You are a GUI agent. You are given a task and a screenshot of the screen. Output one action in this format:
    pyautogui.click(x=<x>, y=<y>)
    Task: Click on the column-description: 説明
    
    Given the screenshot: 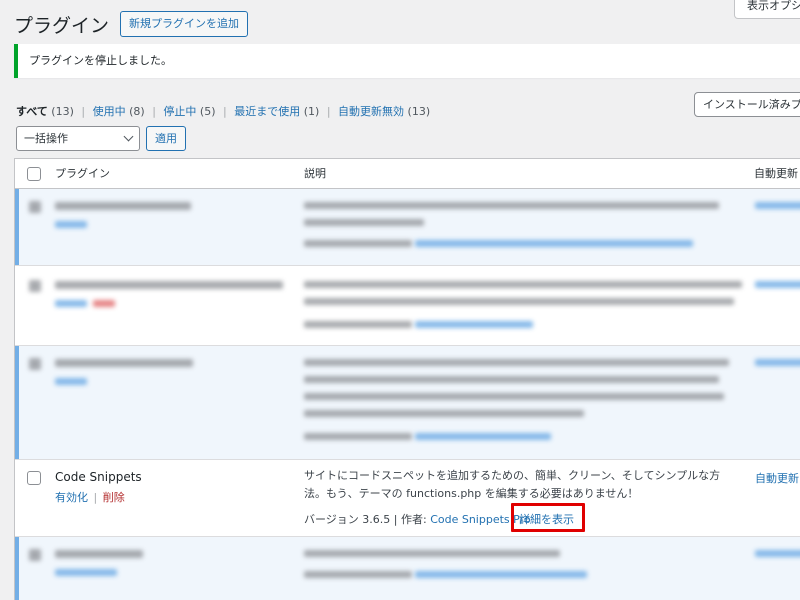 What is the action you would take?
    pyautogui.click(x=315, y=173)
    